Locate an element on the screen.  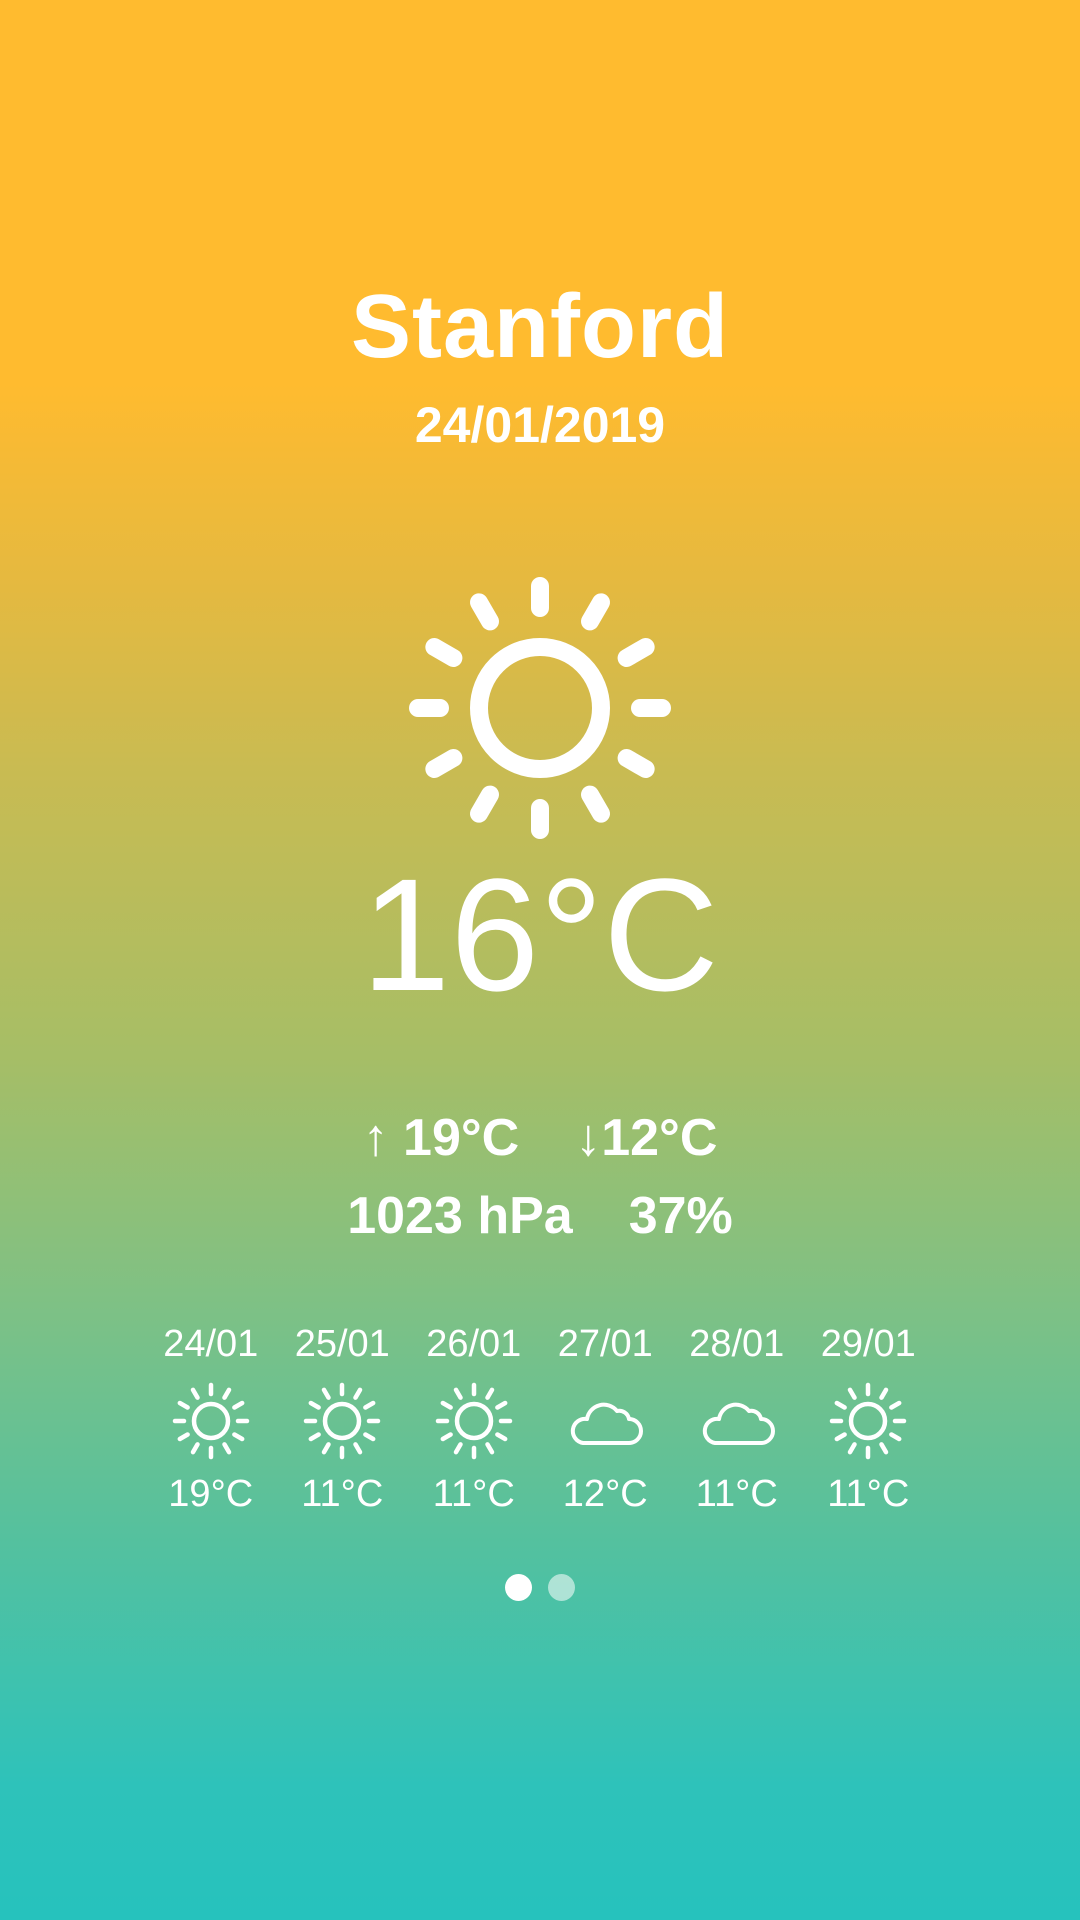
forecast-day: 24/01 19°C is located at coordinates (211, 1425).